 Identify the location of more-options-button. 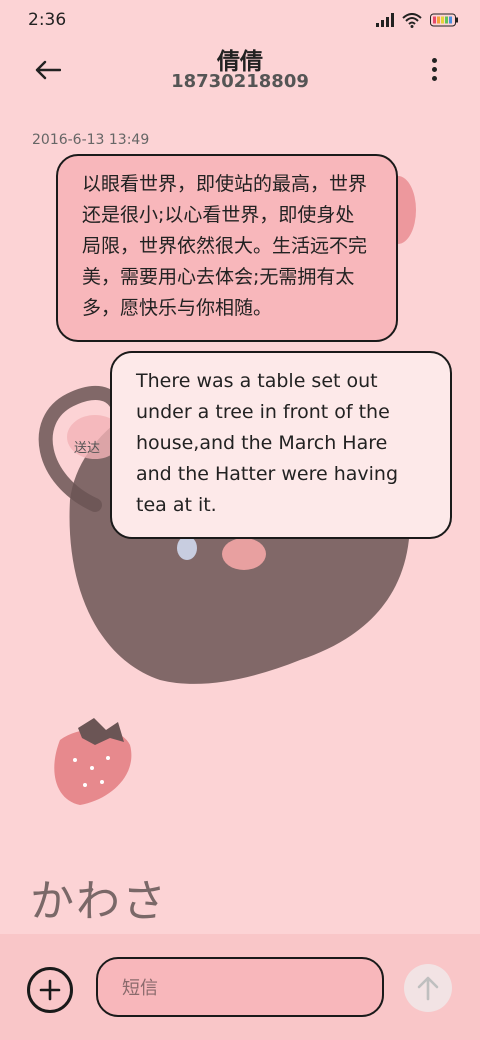
(434, 69).